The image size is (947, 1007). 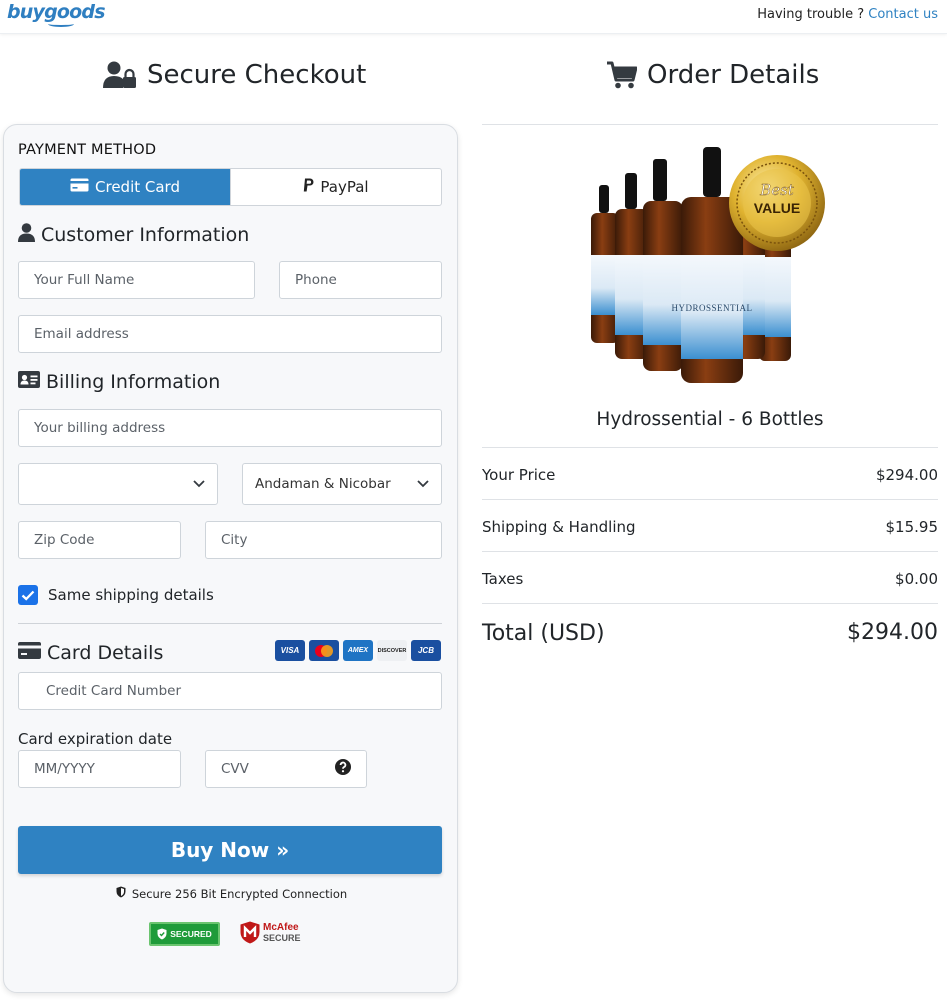 I want to click on card-number-placeholder: Credit Card Number, so click(x=113, y=691).